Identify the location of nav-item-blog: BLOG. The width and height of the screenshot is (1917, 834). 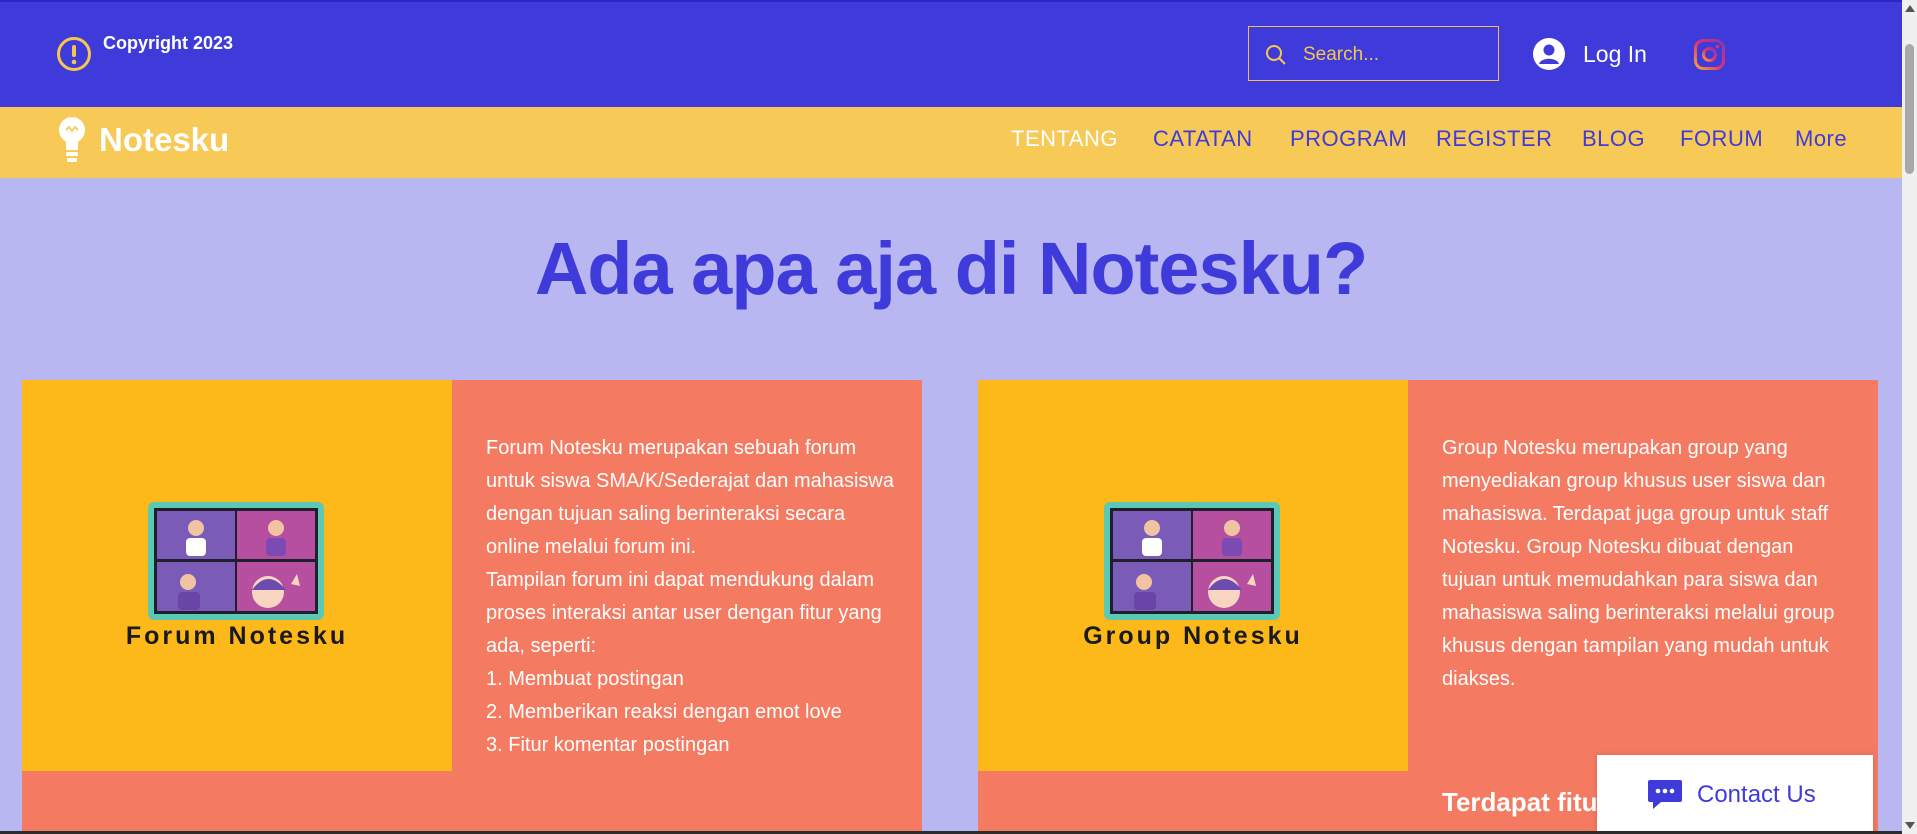
(1613, 139).